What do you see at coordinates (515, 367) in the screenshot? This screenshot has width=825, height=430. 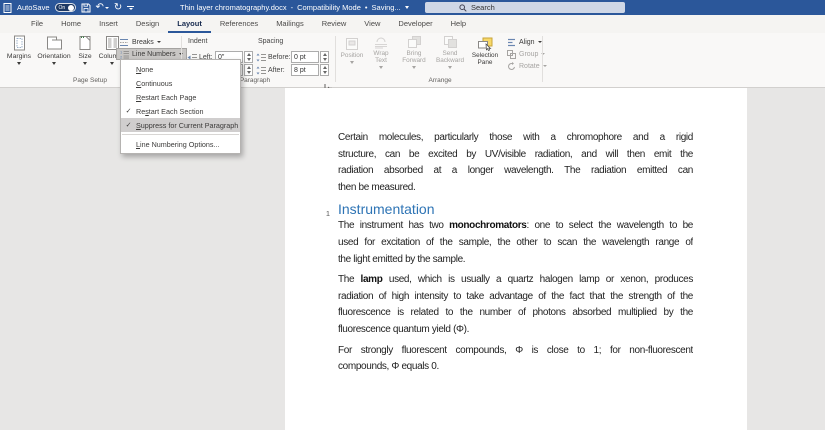 I see `doc-line-row: 10compounds, Φ equals 0.` at bounding box center [515, 367].